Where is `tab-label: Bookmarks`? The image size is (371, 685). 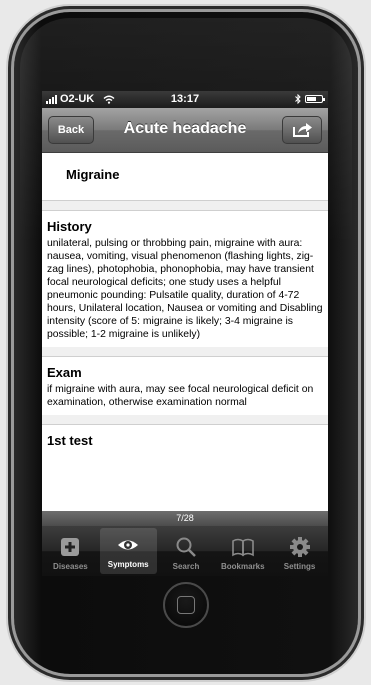 tab-label: Bookmarks is located at coordinates (243, 566).